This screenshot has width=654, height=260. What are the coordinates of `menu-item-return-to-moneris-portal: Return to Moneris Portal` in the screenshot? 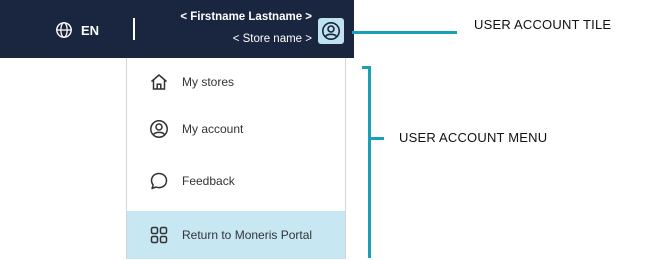 It's located at (236, 235).